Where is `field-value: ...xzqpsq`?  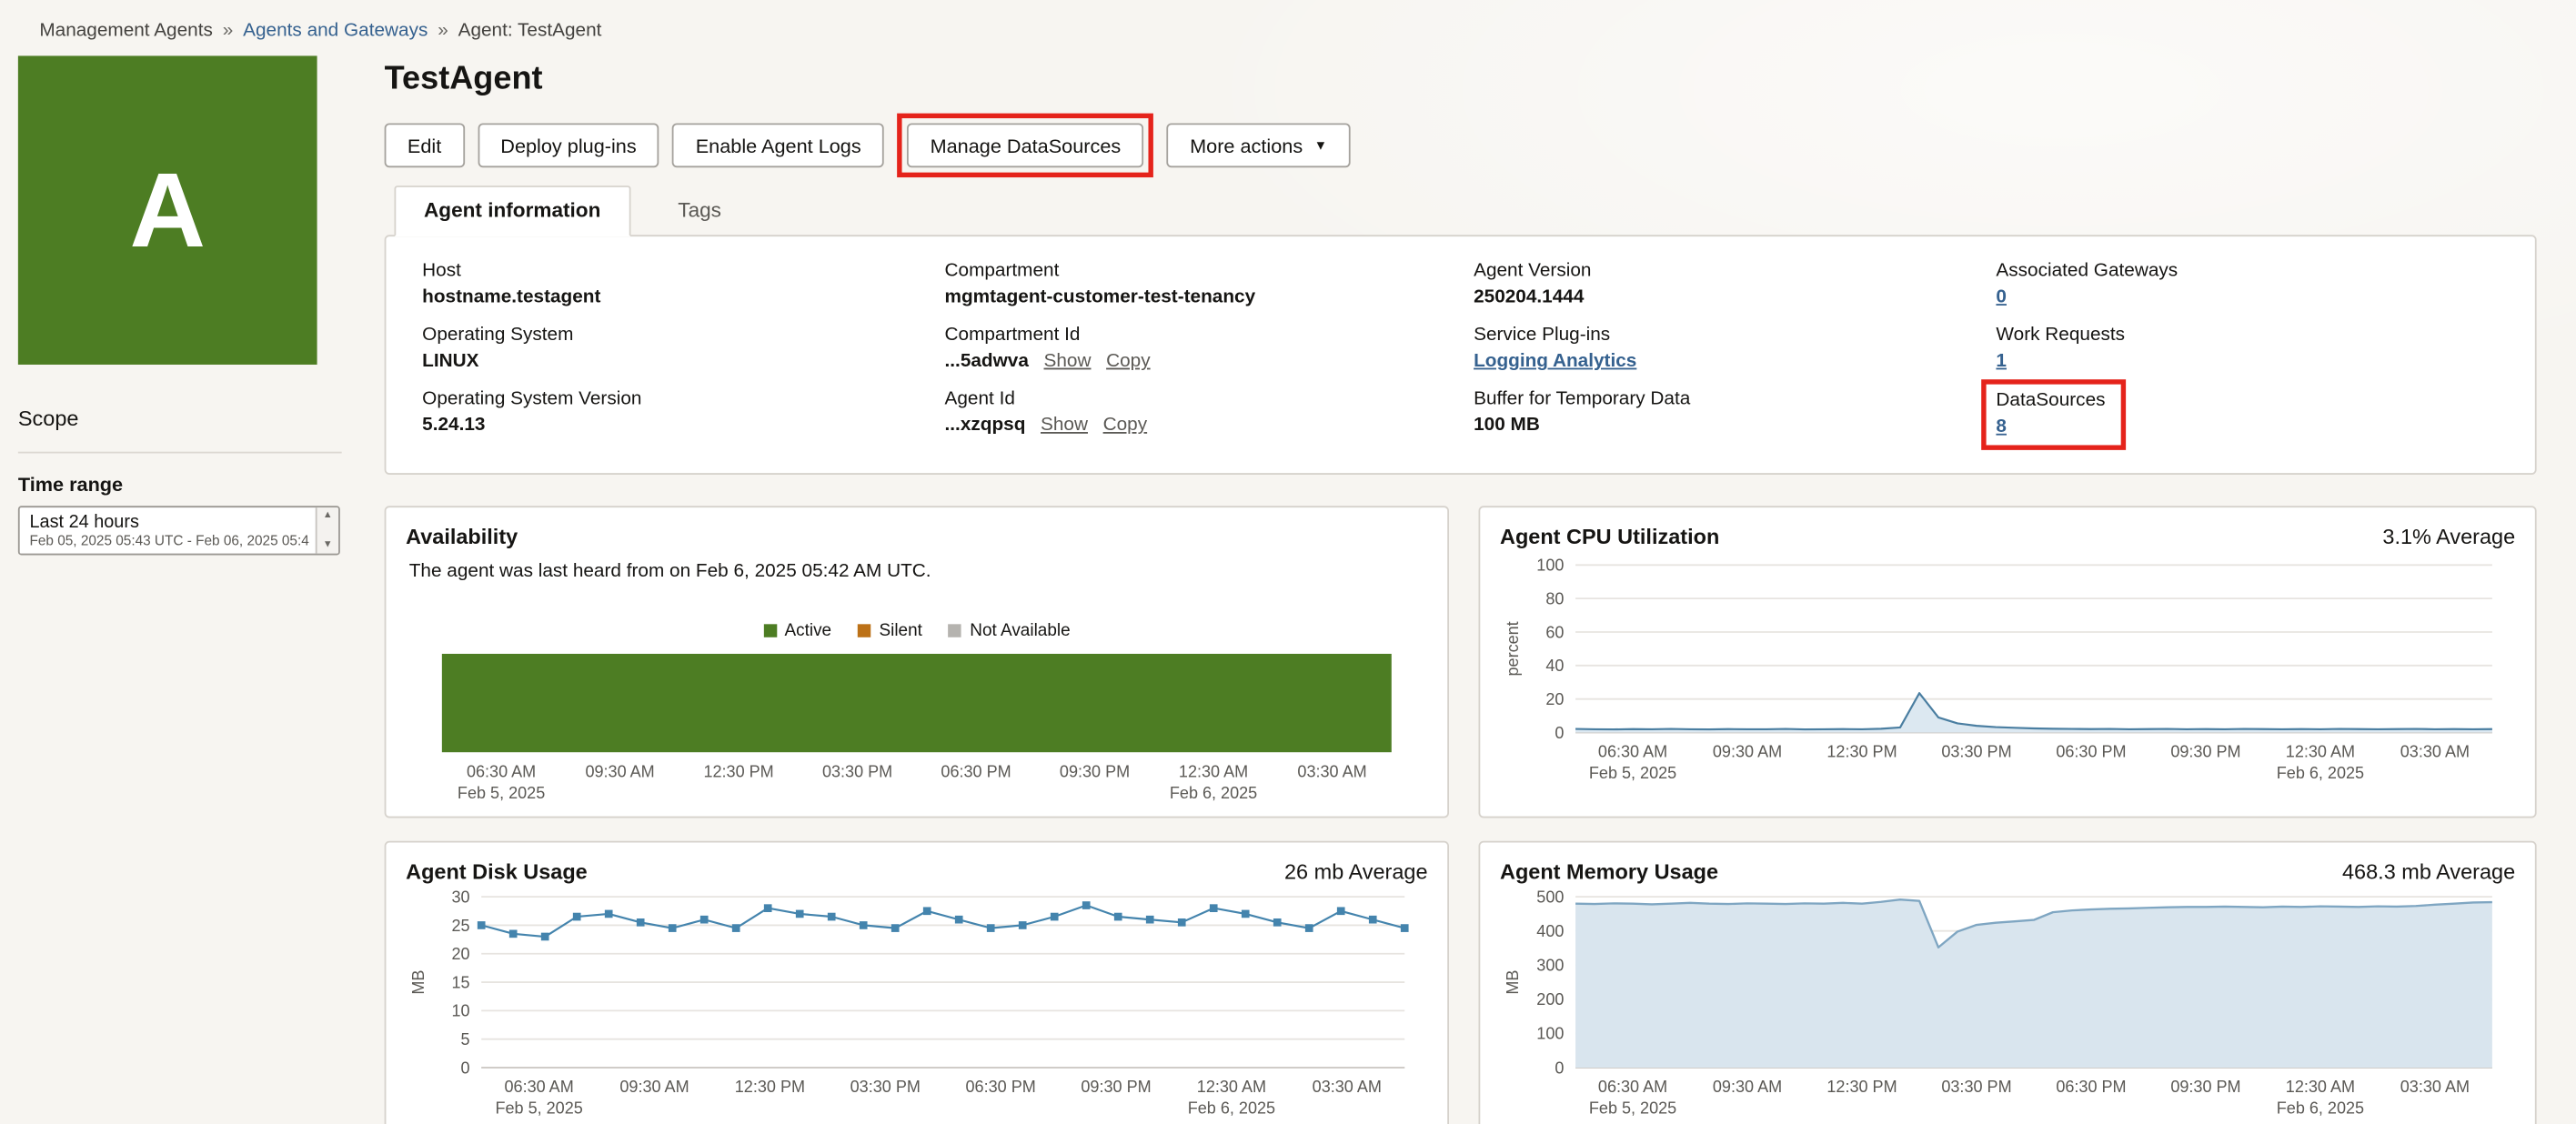 field-value: ...xzqpsq is located at coordinates (985, 425).